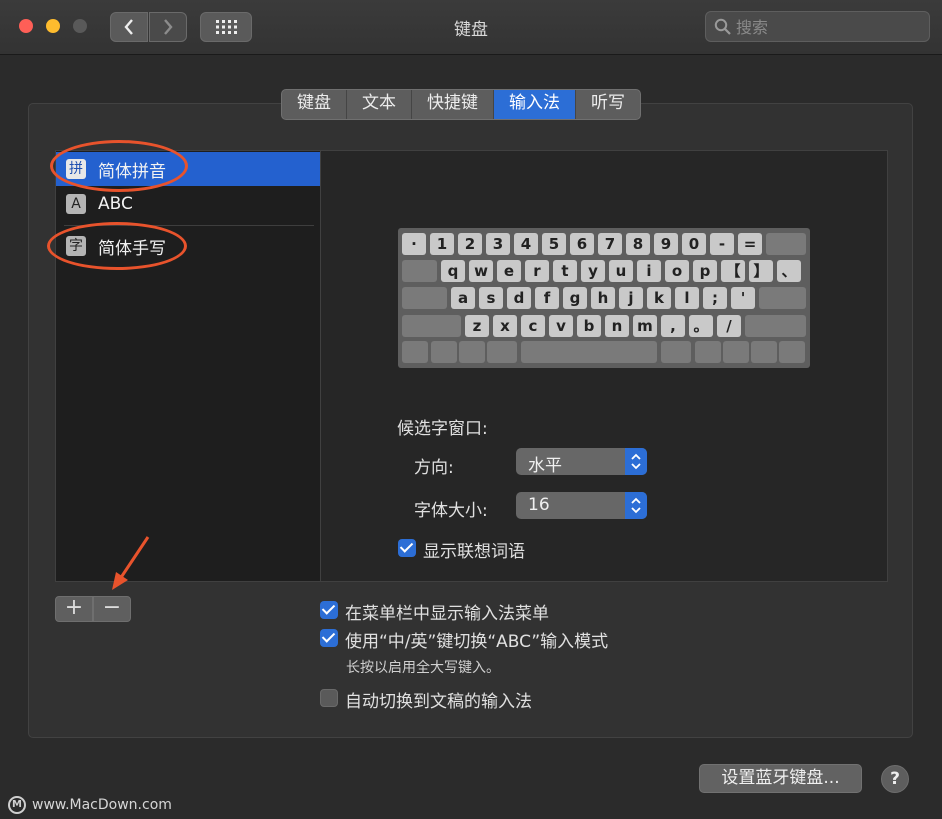 The image size is (942, 819). I want to click on keyboard-key: t, so click(565, 271).